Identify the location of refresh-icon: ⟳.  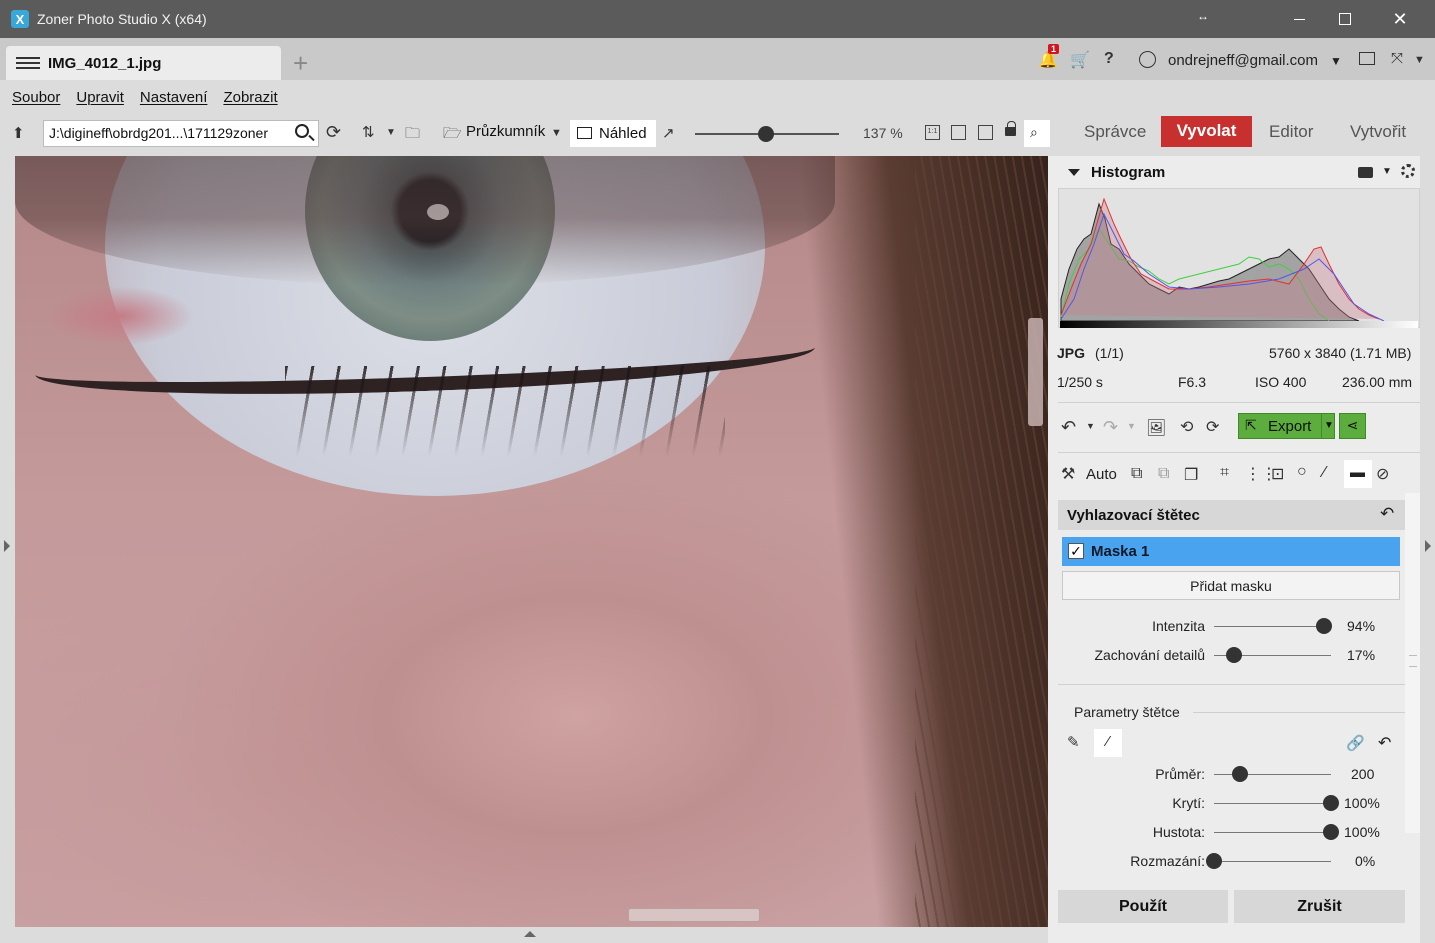
(333, 132).